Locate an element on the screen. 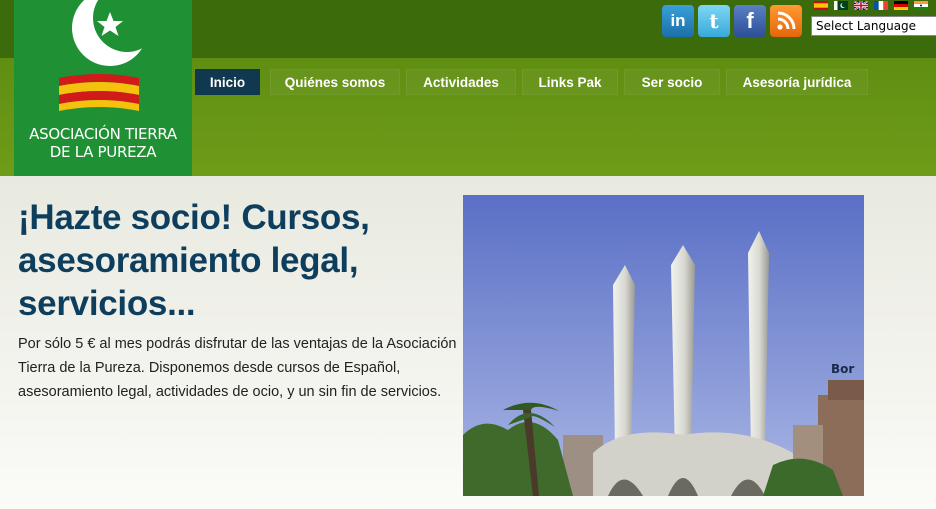 This screenshot has height=509, width=936. headline-line-1: ¡Hazte socio! Cursos, is located at coordinates (194, 217).